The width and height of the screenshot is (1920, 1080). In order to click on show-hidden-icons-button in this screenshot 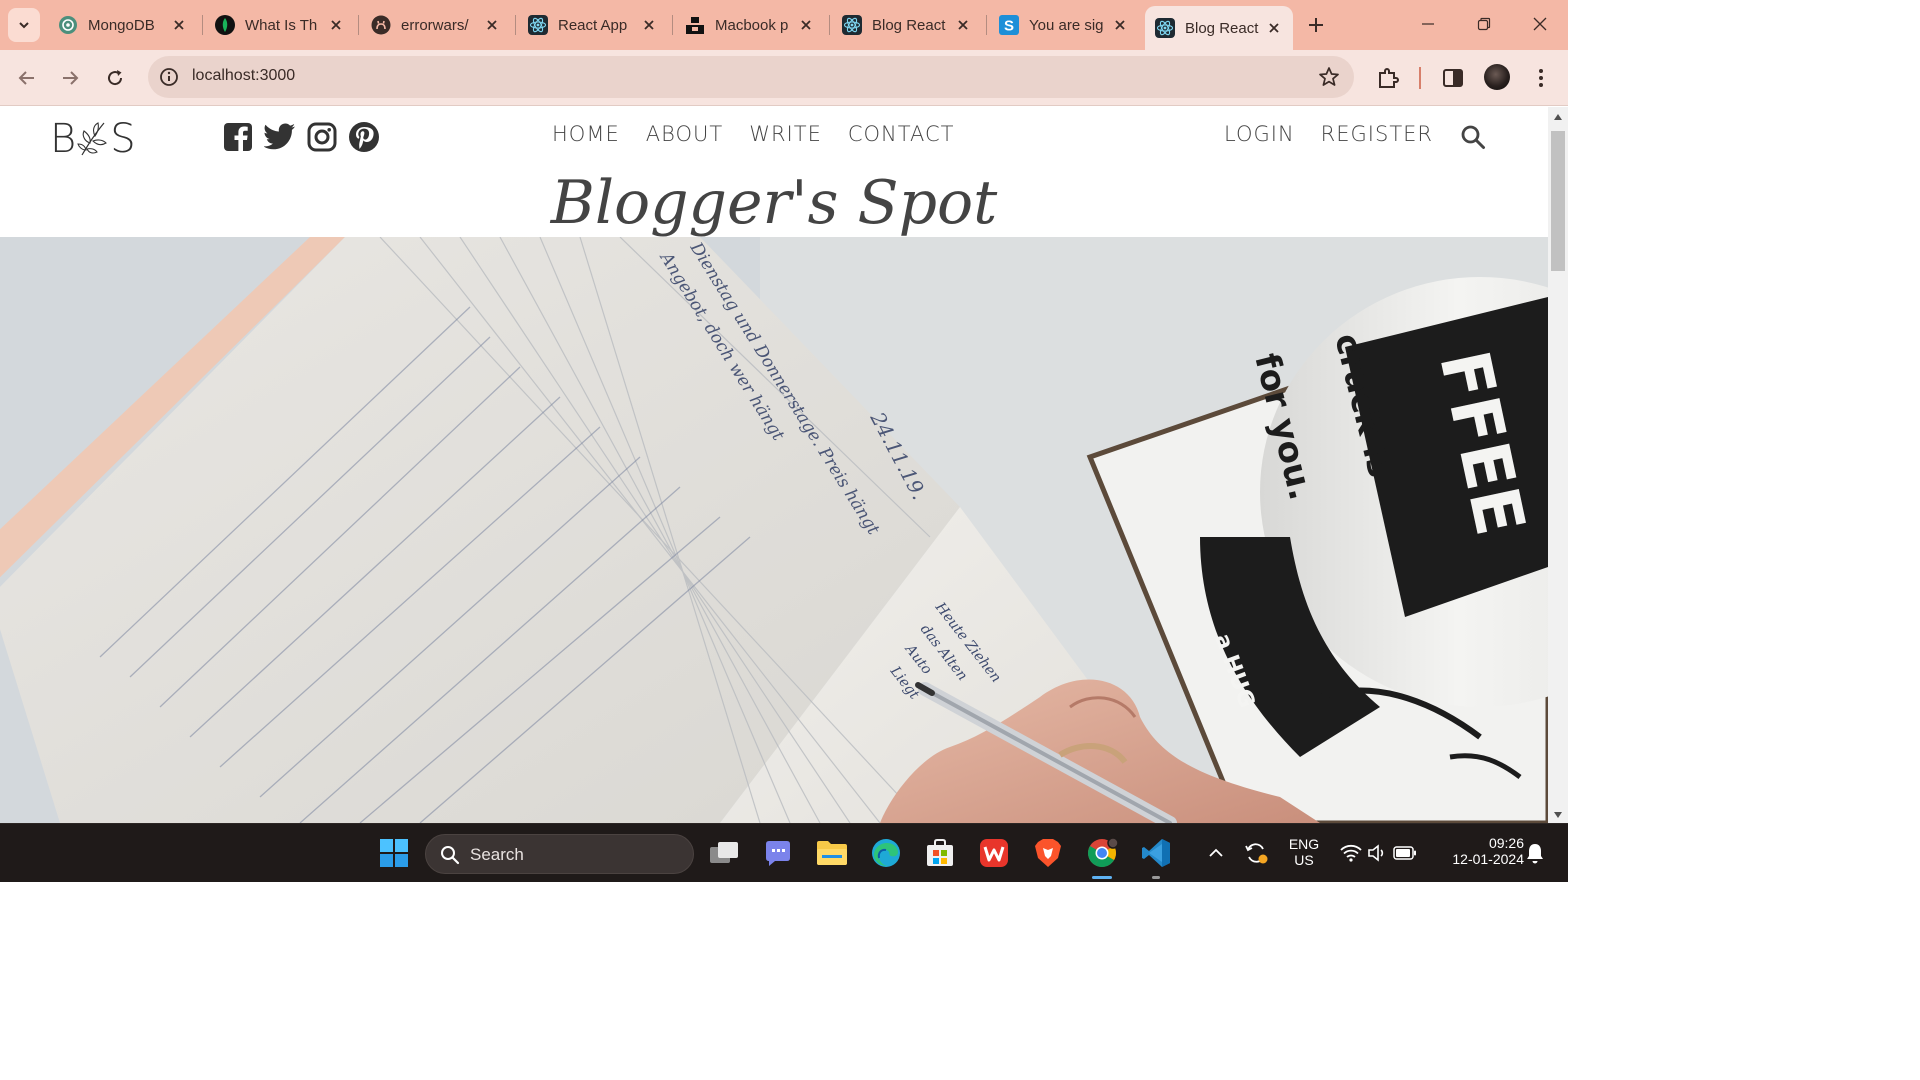, I will do `click(1216, 853)`.